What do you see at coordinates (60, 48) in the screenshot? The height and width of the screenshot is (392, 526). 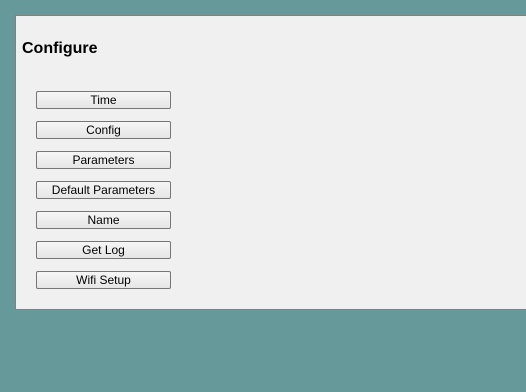 I see `page-title: Configure` at bounding box center [60, 48].